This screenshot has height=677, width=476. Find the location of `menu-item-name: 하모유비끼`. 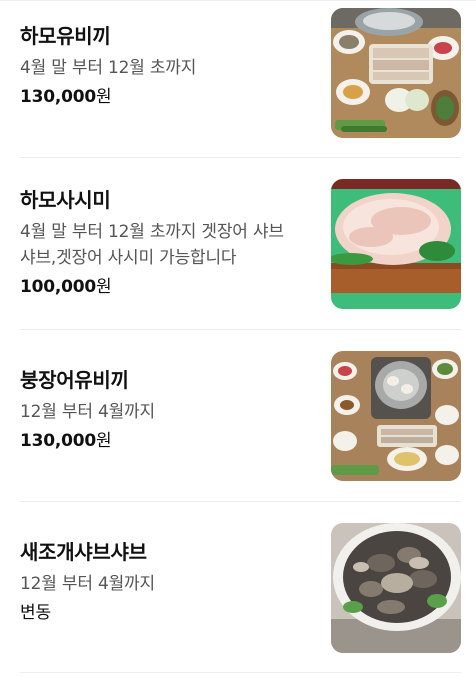

menu-item-name: 하모유비끼 is located at coordinates (65, 36).